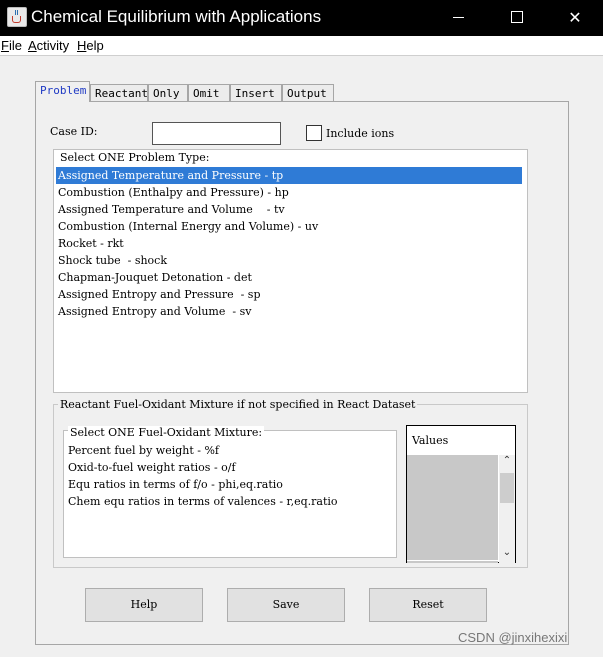 The image size is (603, 657). Describe the element at coordinates (507, 488) in the screenshot. I see `scrollbar-thumb` at that location.